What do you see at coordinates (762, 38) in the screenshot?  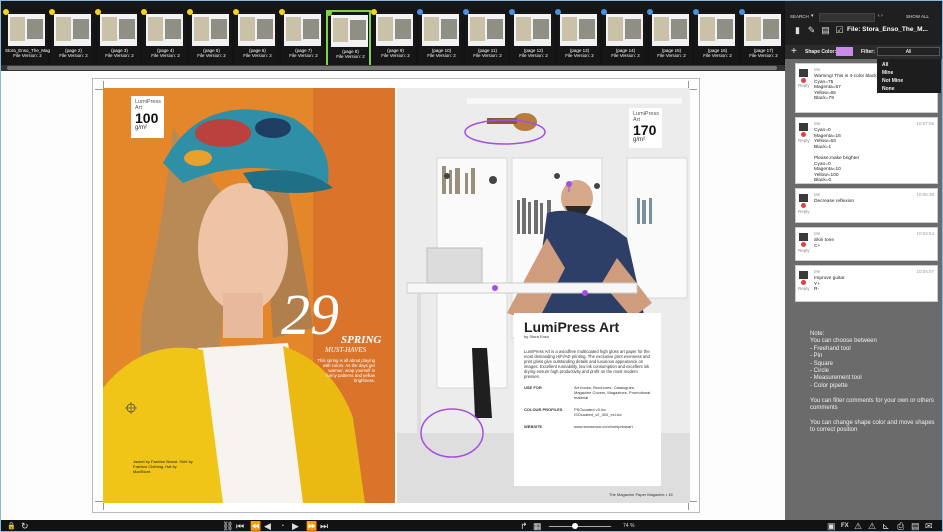 I see `page-thumbnail: (page 17) File Version: 2` at bounding box center [762, 38].